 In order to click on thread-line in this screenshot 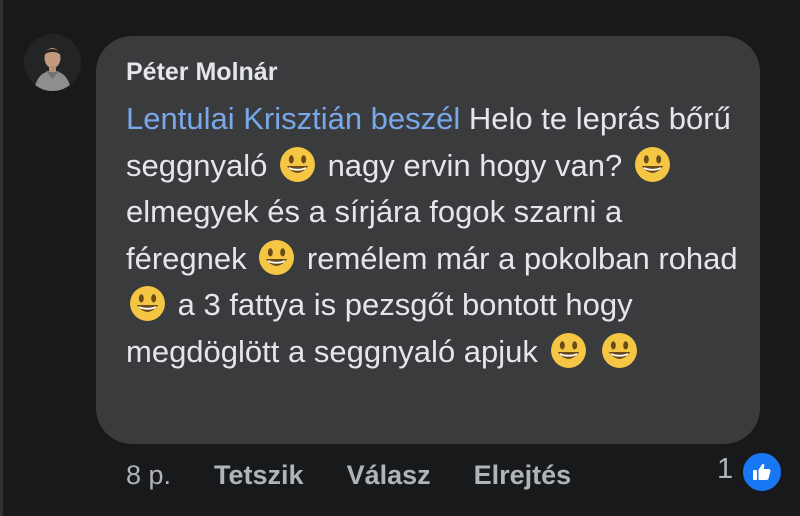, I will do `click(1, 258)`.